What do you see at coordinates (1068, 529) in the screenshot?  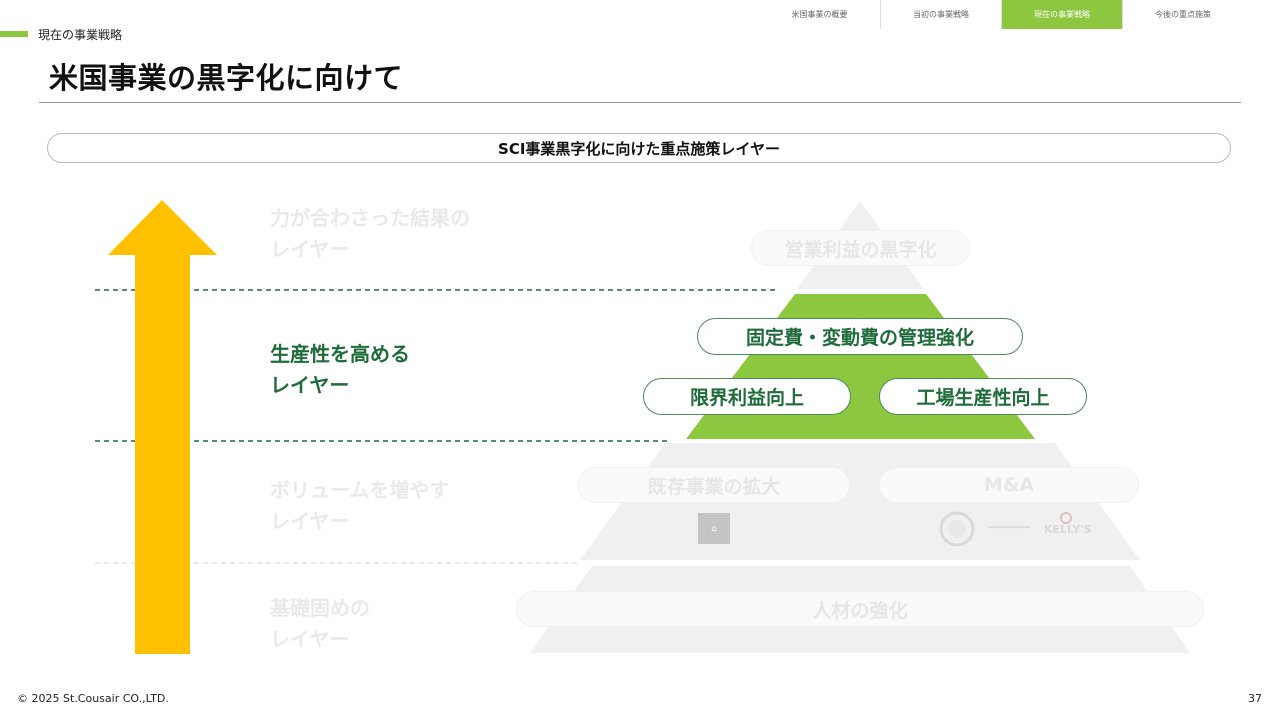 I see `brand-logo-kellys: KELLY'S` at bounding box center [1068, 529].